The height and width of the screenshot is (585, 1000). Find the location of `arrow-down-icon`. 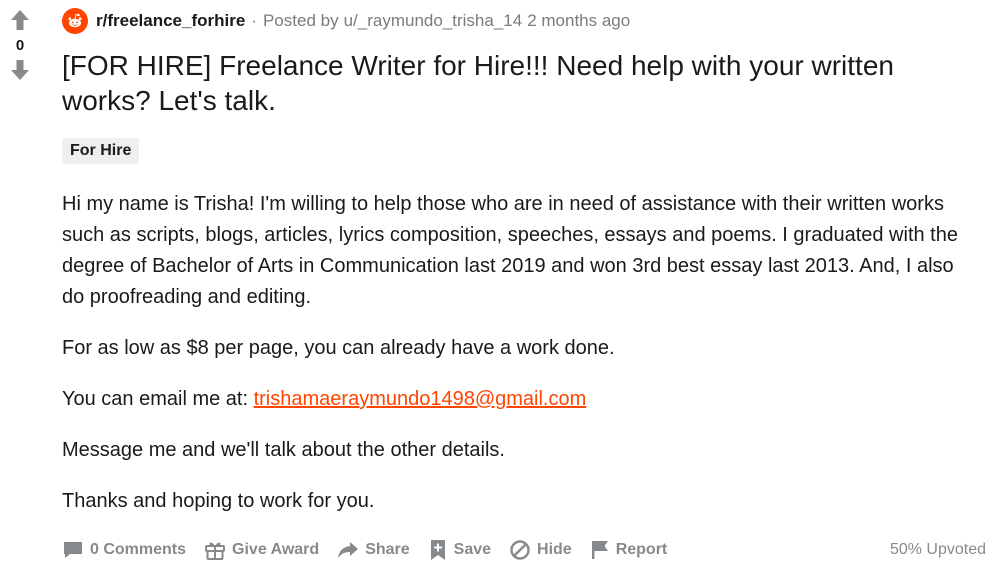

arrow-down-icon is located at coordinates (20, 70).